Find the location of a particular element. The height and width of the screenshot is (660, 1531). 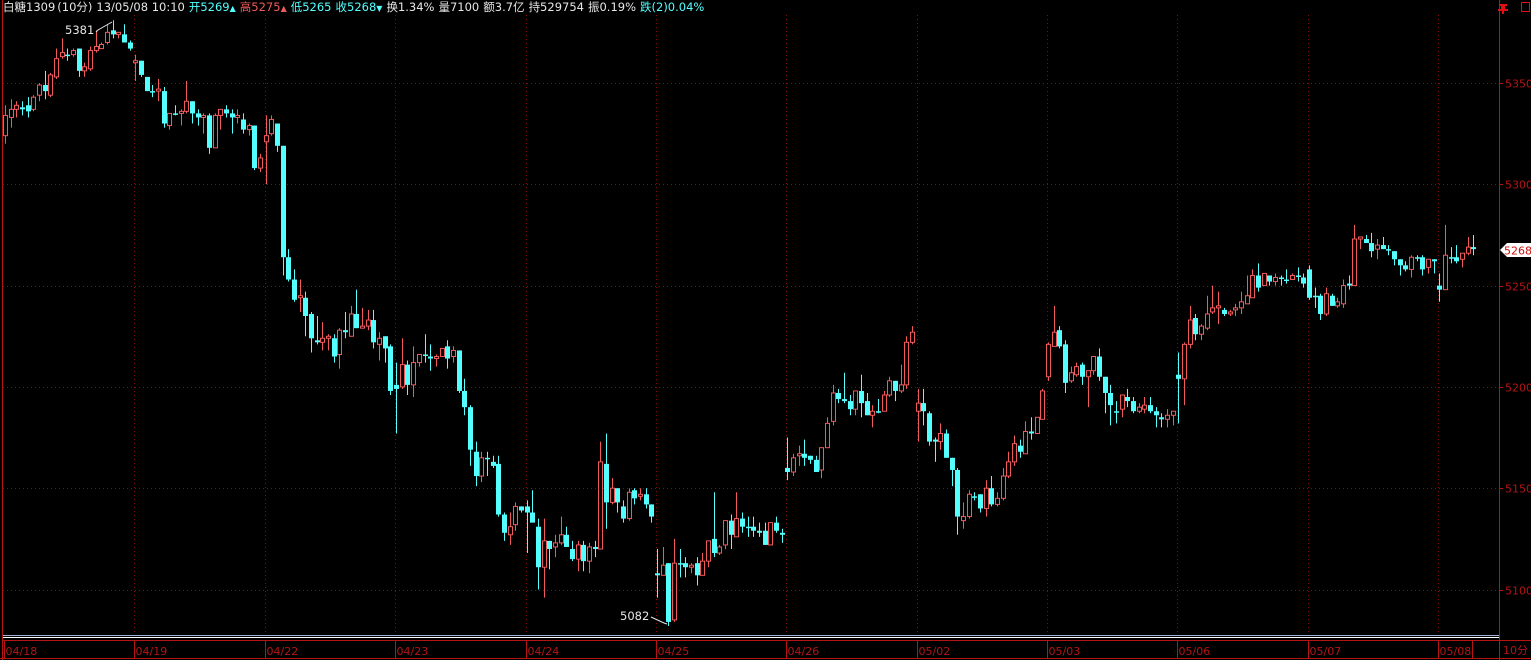

window-icon is located at coordinates (1525, 7).